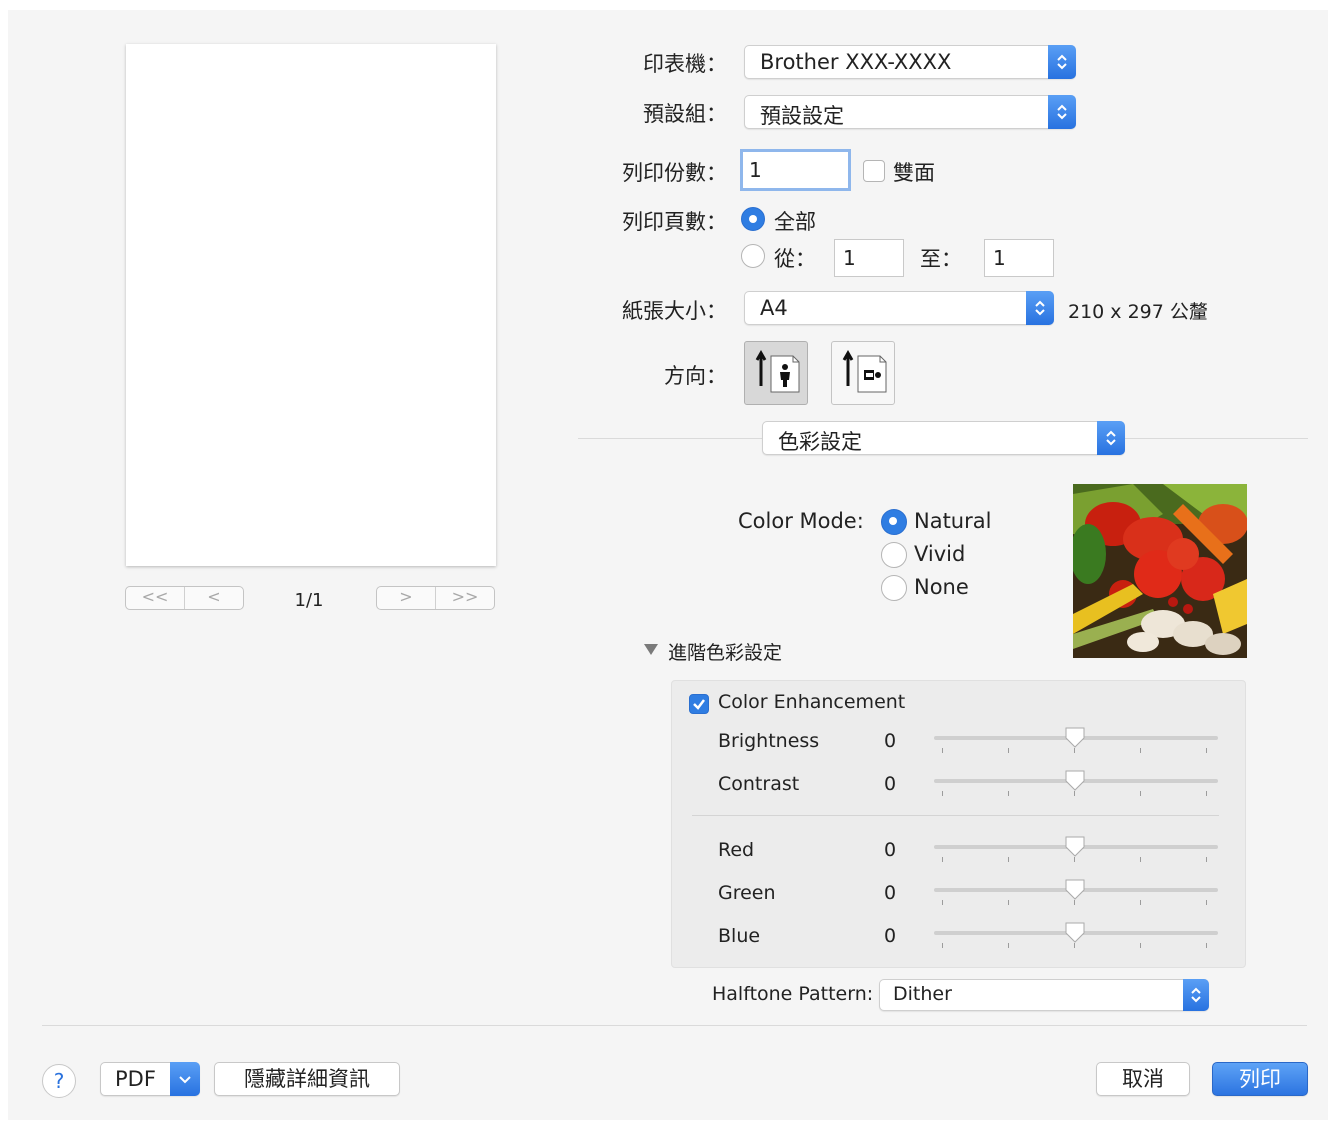 This screenshot has height=1124, width=1331. Describe the element at coordinates (651, 649) in the screenshot. I see `disclosure-triangle-icon` at that location.